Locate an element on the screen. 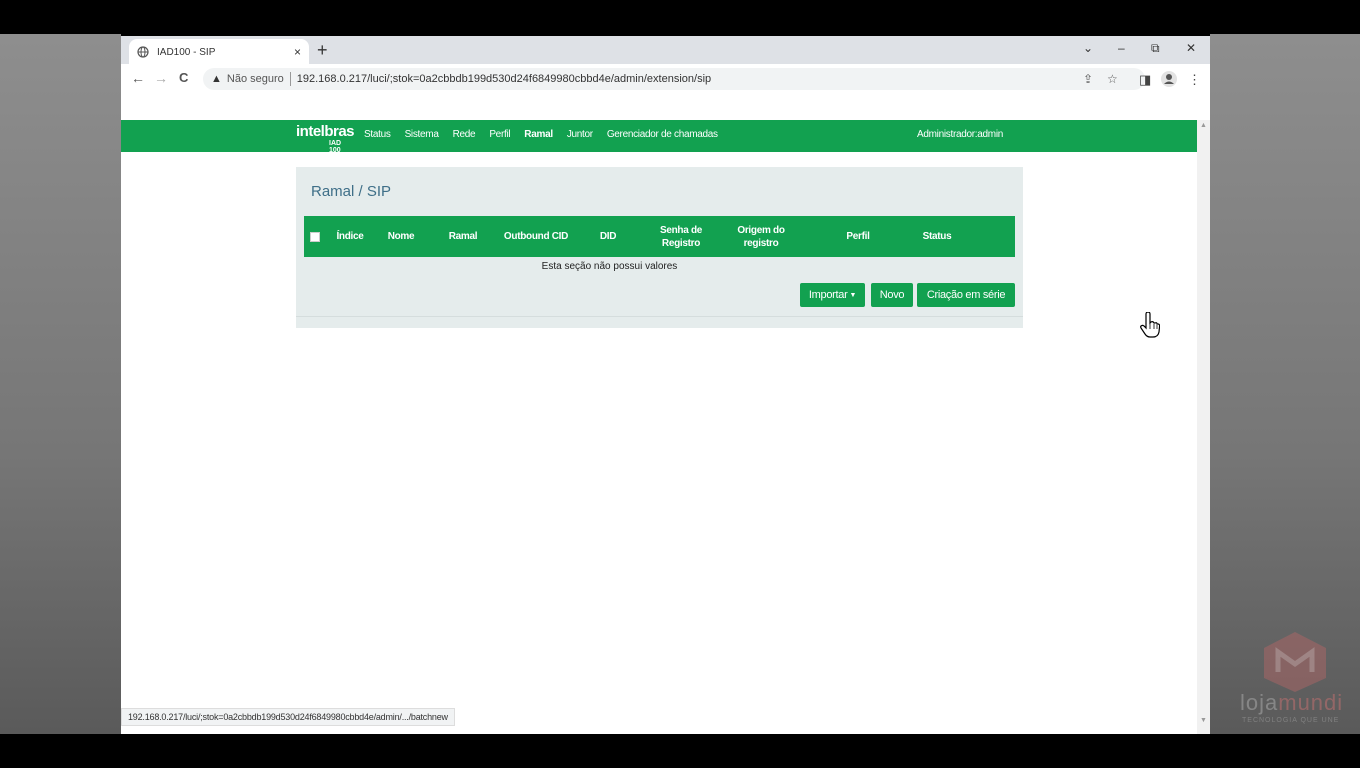 The width and height of the screenshot is (1360, 768). security-status: Não seguro is located at coordinates (255, 79).